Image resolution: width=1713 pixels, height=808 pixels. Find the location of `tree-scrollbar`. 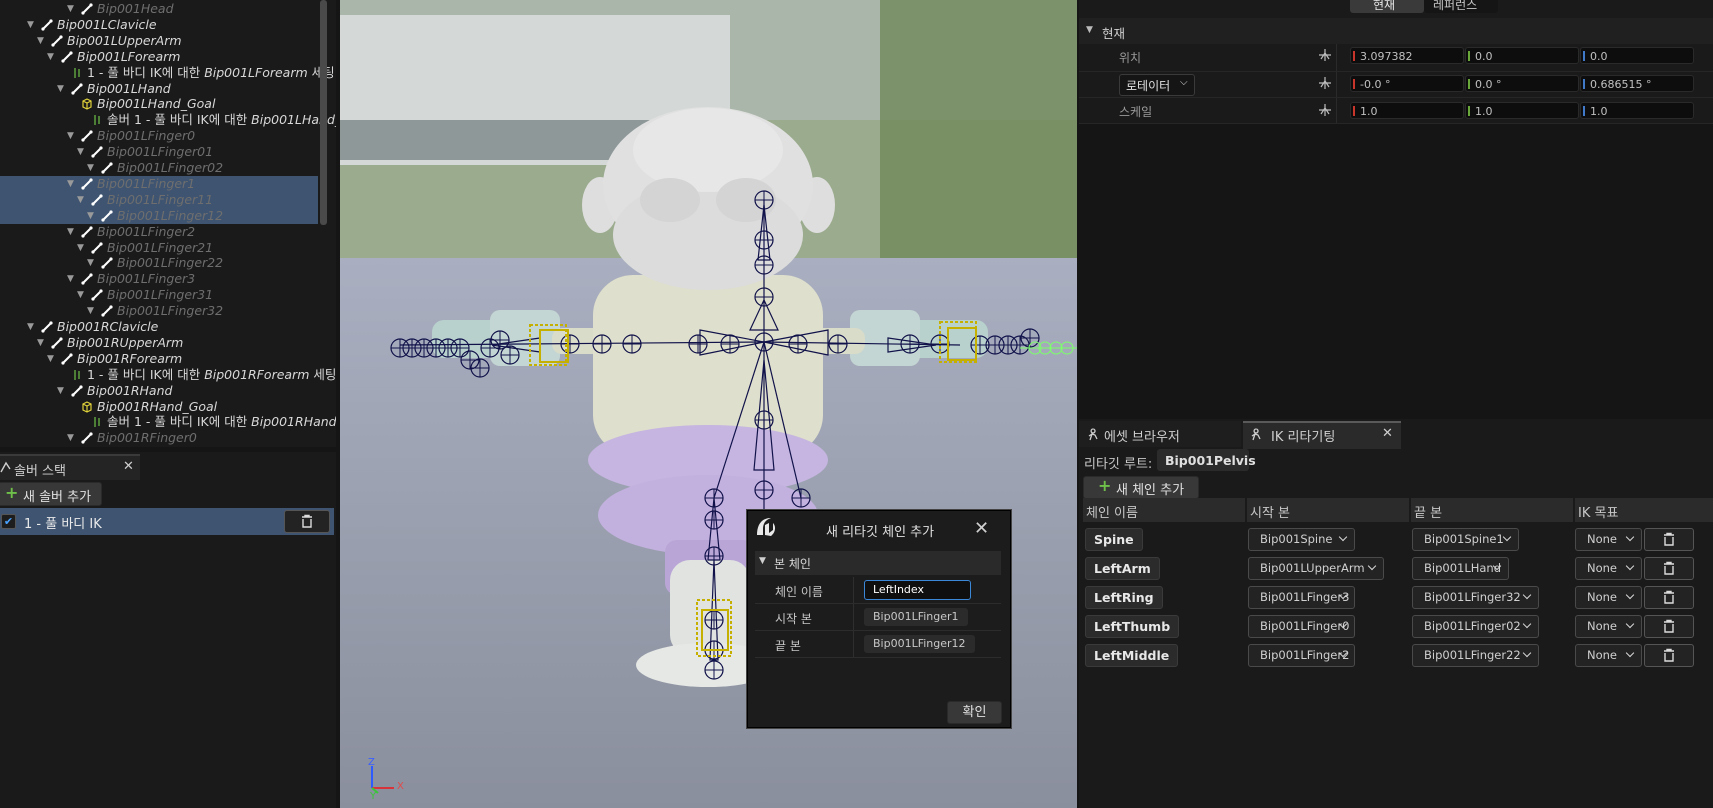

tree-scrollbar is located at coordinates (323, 112).